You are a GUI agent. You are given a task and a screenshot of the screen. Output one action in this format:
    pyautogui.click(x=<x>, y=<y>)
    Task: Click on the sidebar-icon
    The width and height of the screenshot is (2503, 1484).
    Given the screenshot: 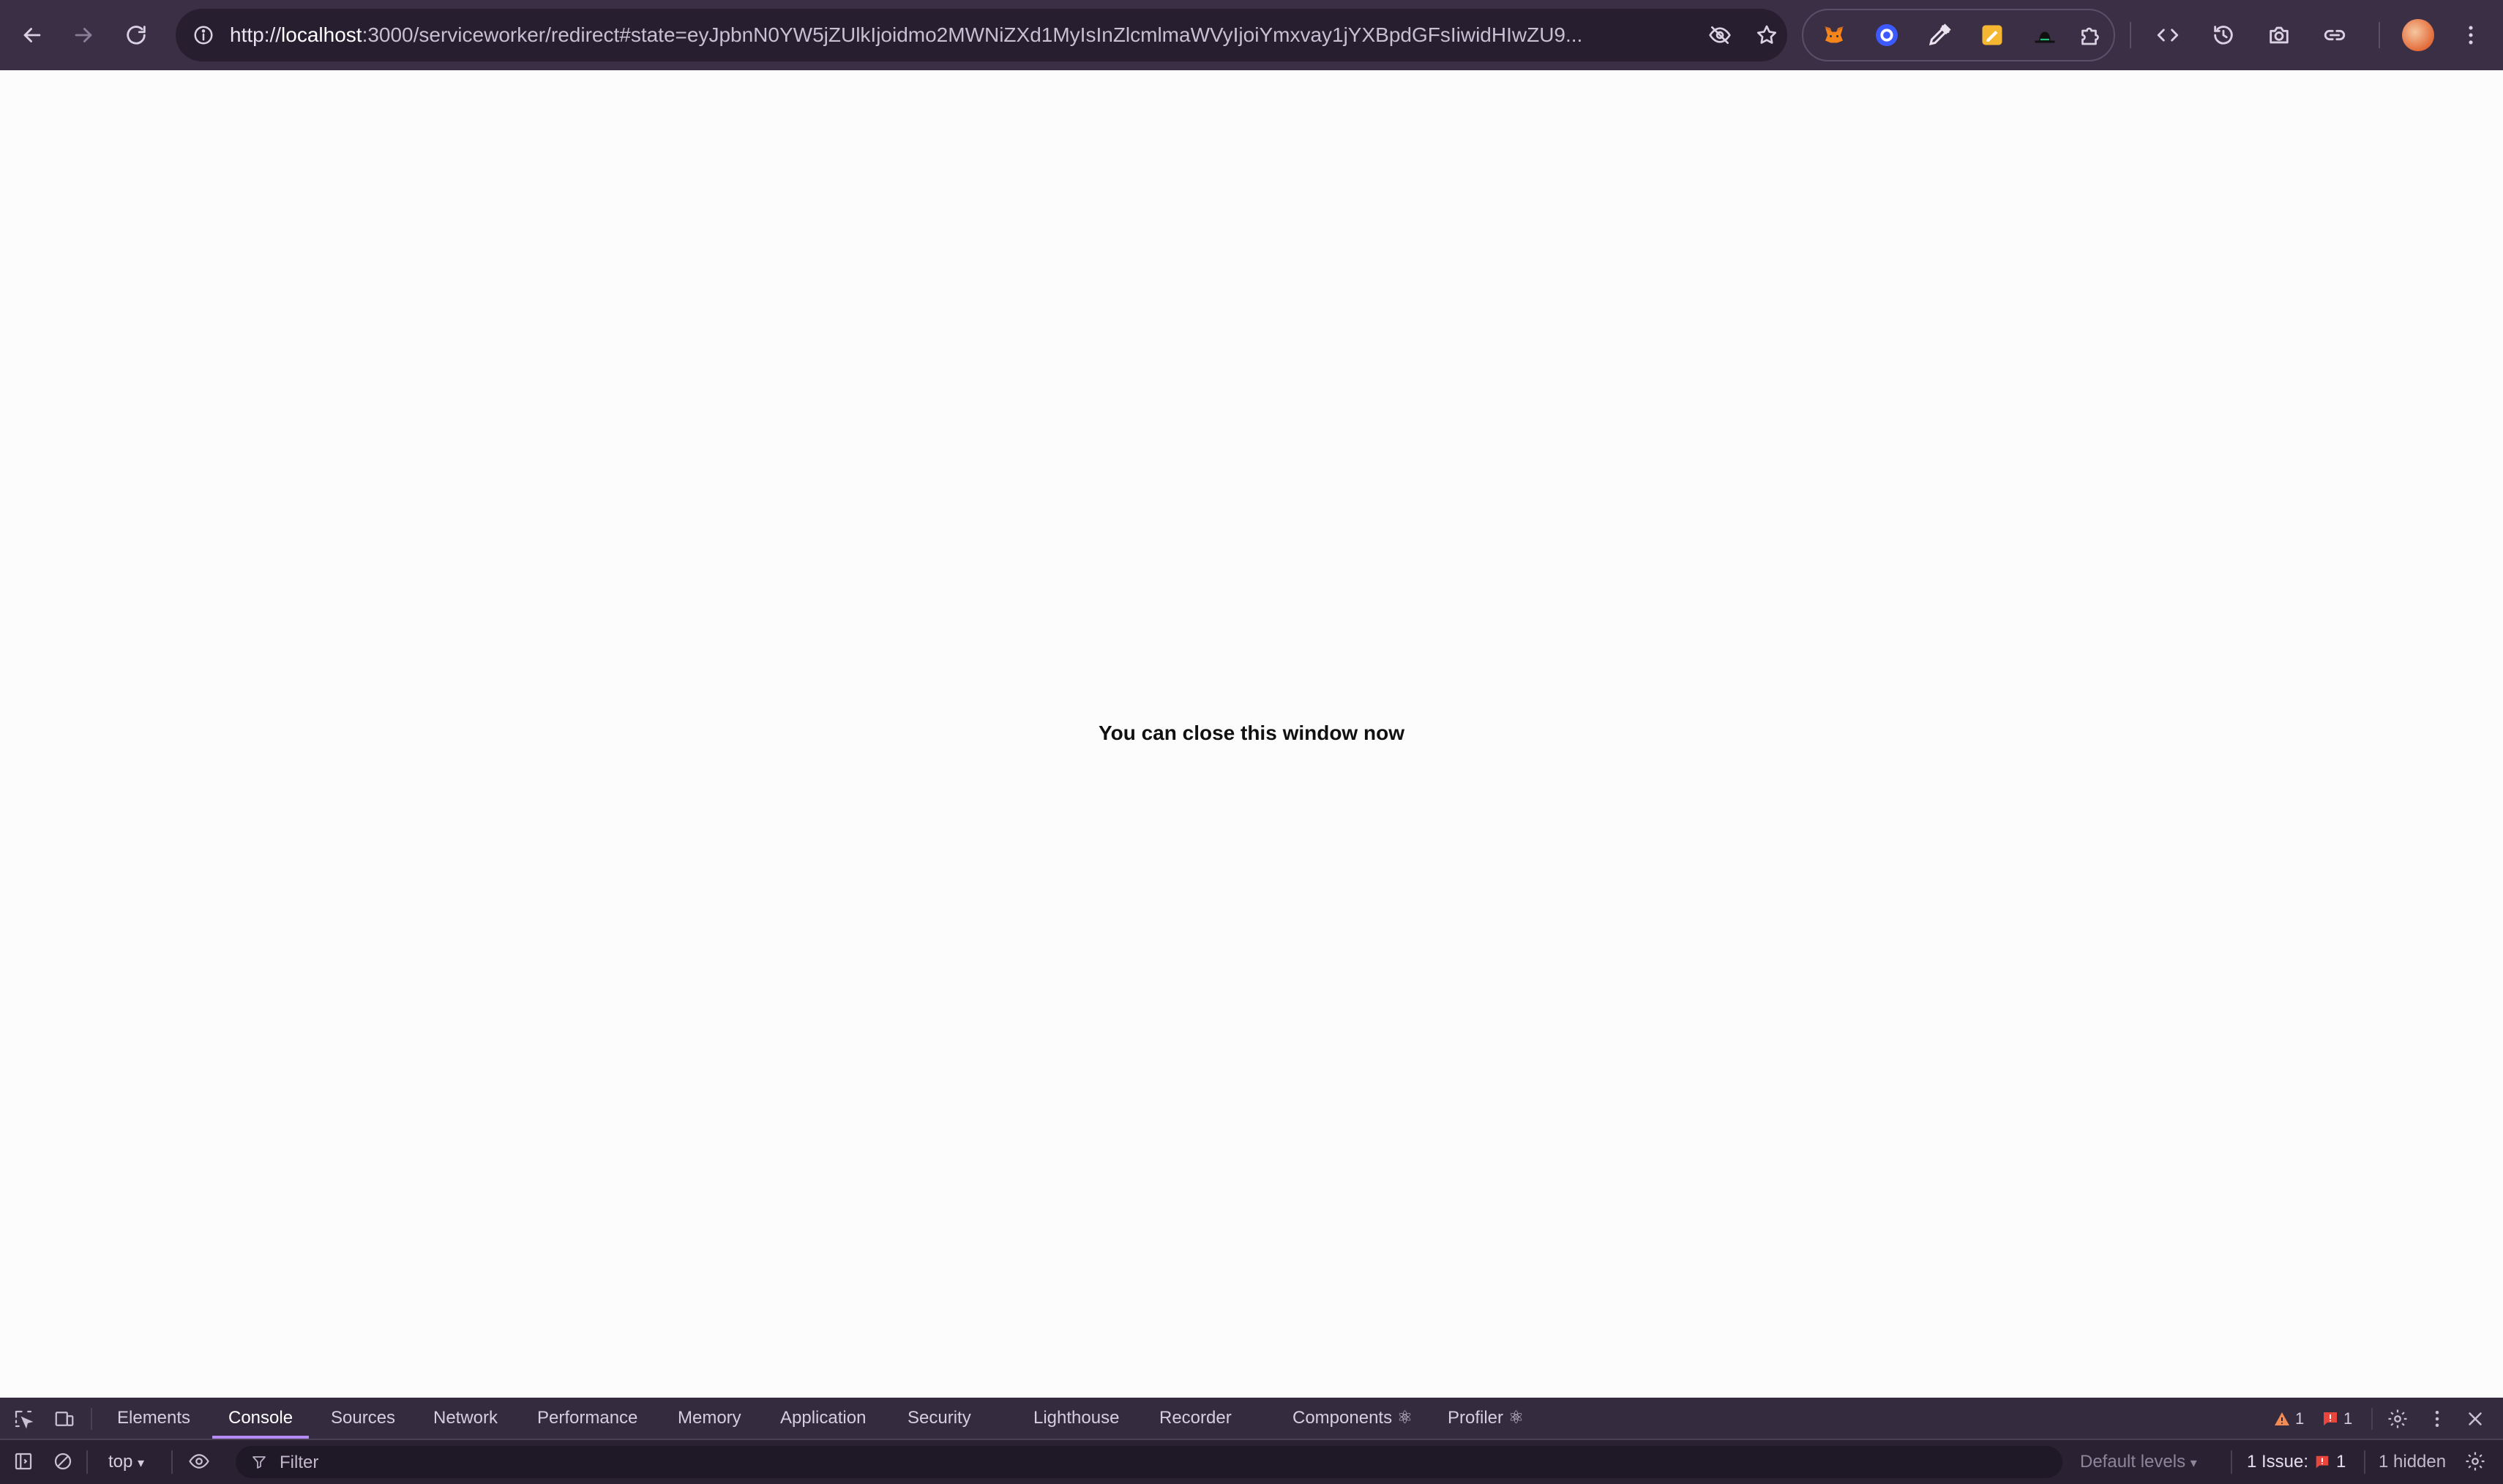 What is the action you would take?
    pyautogui.click(x=24, y=1461)
    